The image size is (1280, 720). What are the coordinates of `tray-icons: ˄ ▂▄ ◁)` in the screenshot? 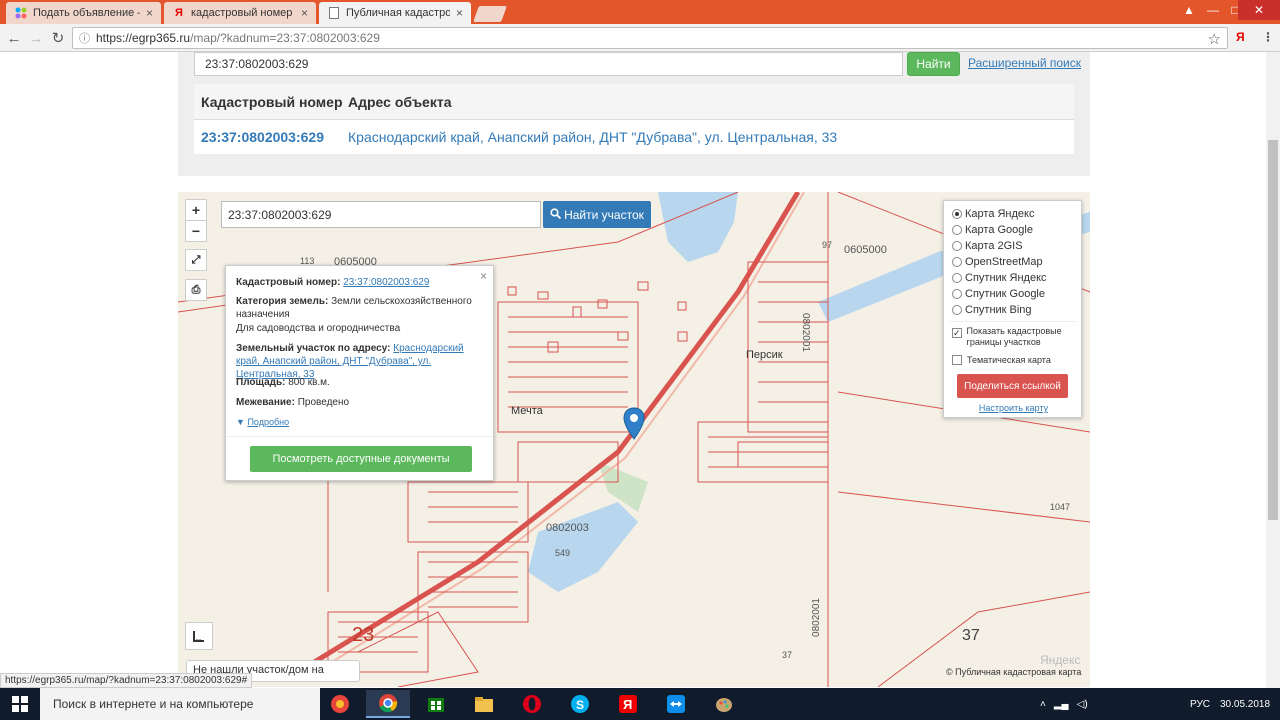 It's located at (1068, 704).